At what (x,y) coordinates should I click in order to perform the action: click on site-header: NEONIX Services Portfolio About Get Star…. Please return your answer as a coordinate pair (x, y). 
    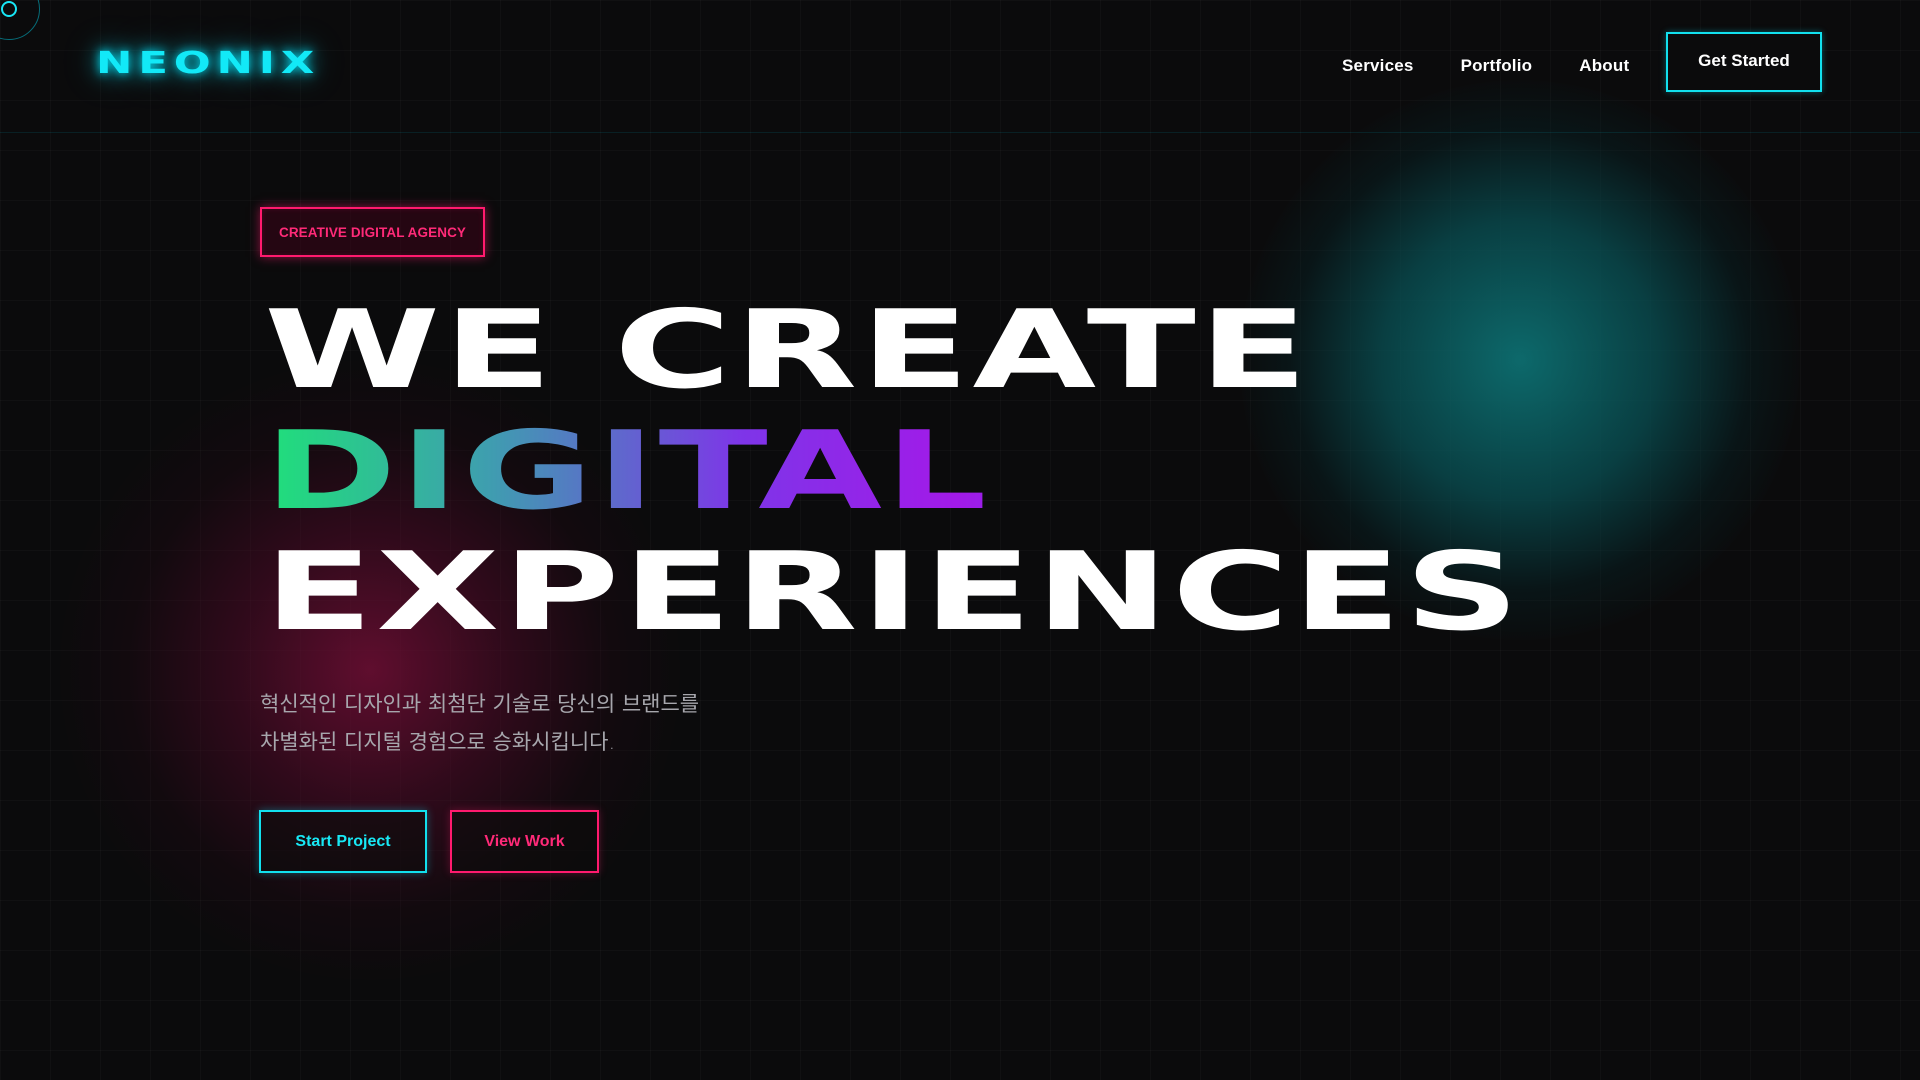
    Looking at the image, I should click on (960, 66).